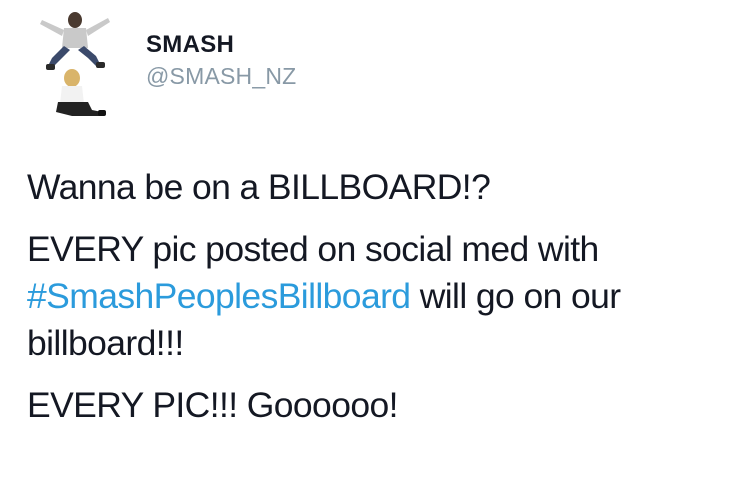 The width and height of the screenshot is (750, 484). What do you see at coordinates (259, 187) in the screenshot?
I see `tweet-line-billboard: Wanna be on a BILLBOARD!?` at bounding box center [259, 187].